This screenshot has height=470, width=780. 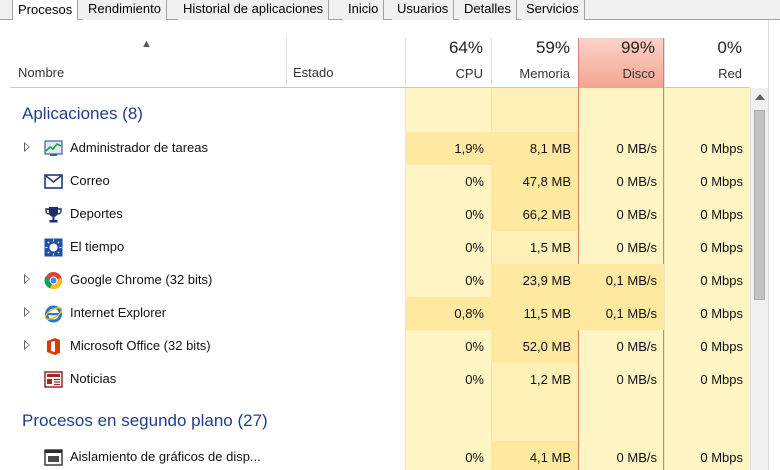 What do you see at coordinates (53, 247) in the screenshot?
I see `weather-sun-icon` at bounding box center [53, 247].